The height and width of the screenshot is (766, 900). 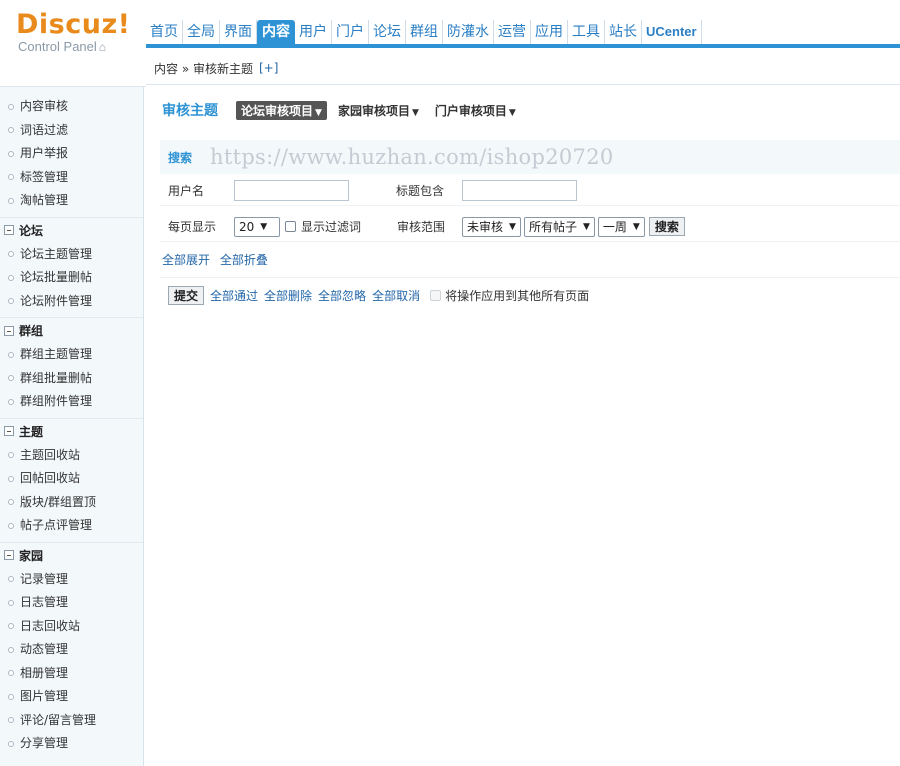 I want to click on tab-portal-moderation: 门户审核项目 ▼, so click(x=475, y=110).